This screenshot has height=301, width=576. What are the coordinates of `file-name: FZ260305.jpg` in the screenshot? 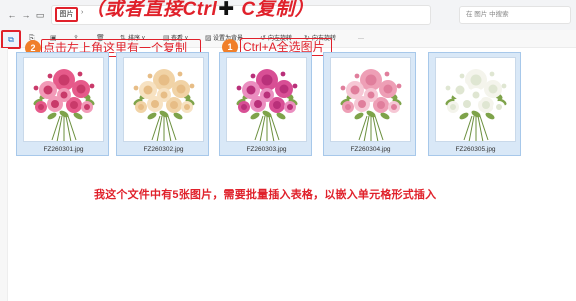 It's located at (475, 149).